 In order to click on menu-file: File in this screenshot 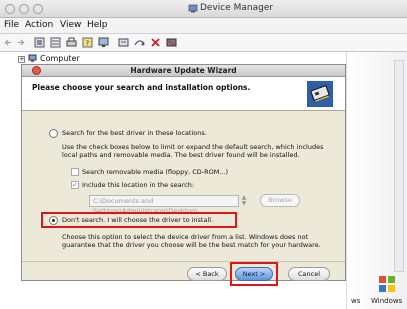, I will do `click(11, 25)`.